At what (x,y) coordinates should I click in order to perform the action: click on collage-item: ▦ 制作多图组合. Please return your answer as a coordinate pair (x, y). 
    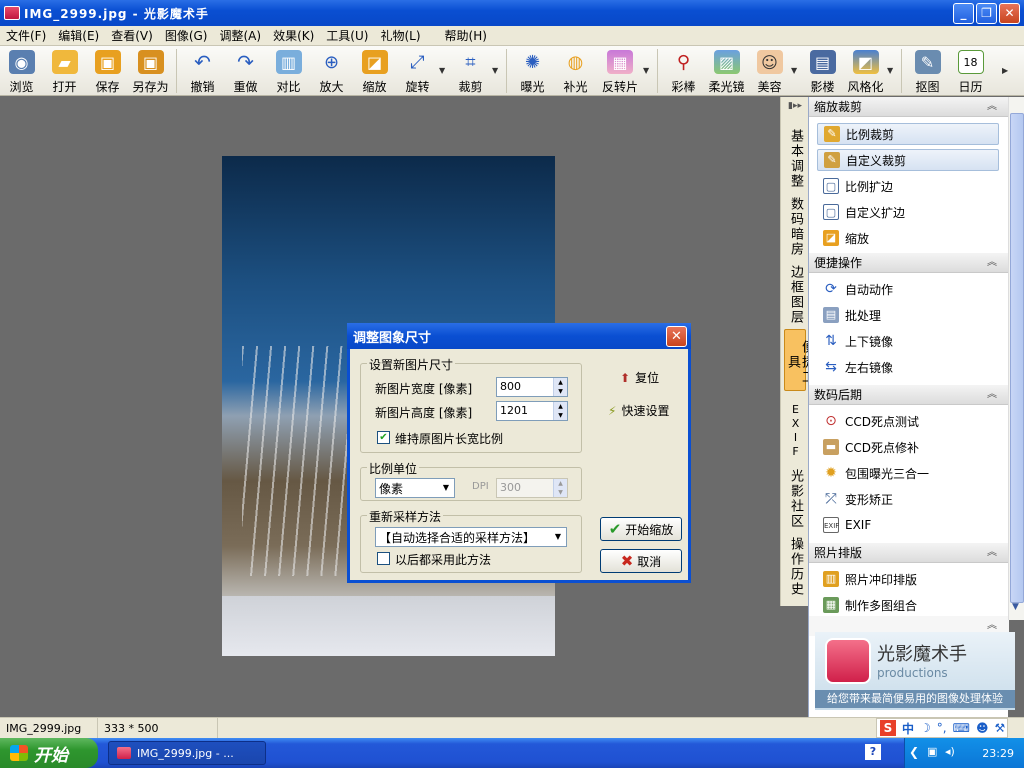
    Looking at the image, I should click on (908, 605).